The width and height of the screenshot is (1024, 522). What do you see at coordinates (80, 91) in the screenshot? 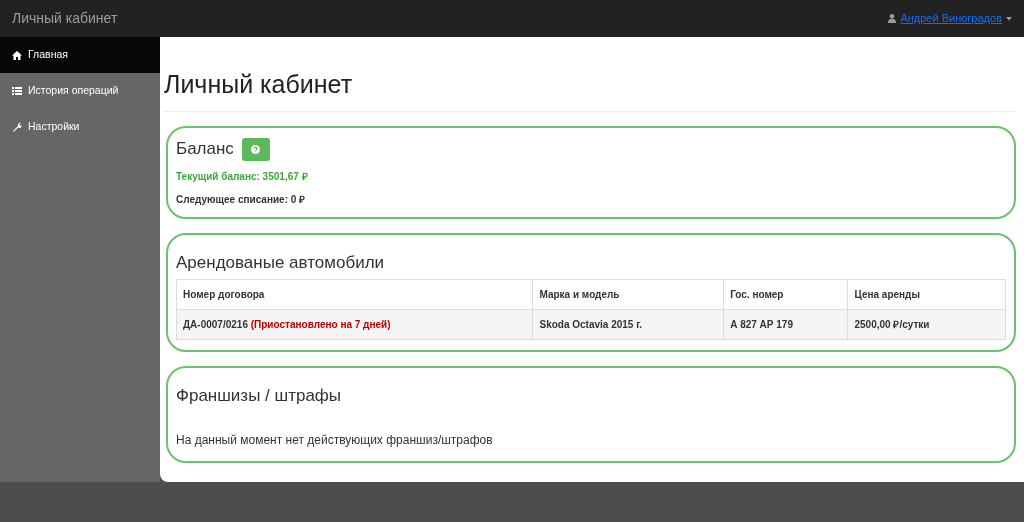
I see `sidebar-item: История операций` at bounding box center [80, 91].